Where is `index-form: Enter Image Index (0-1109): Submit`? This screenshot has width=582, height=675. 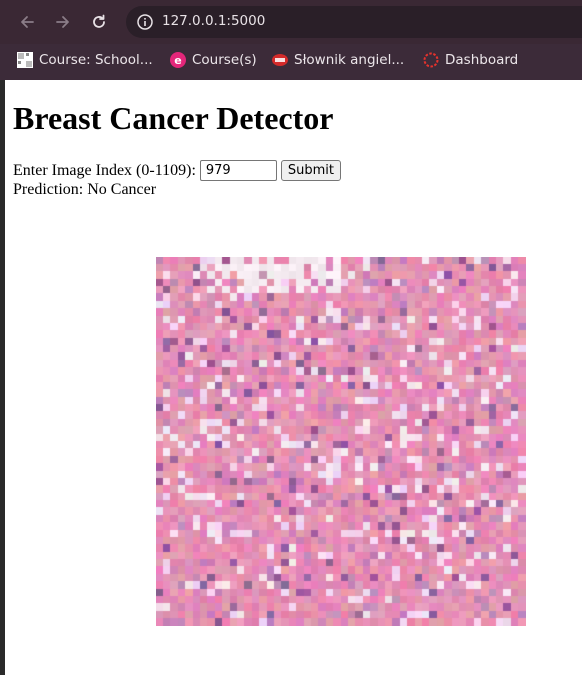 index-form: Enter Image Index (0-1109): Submit is located at coordinates (177, 170).